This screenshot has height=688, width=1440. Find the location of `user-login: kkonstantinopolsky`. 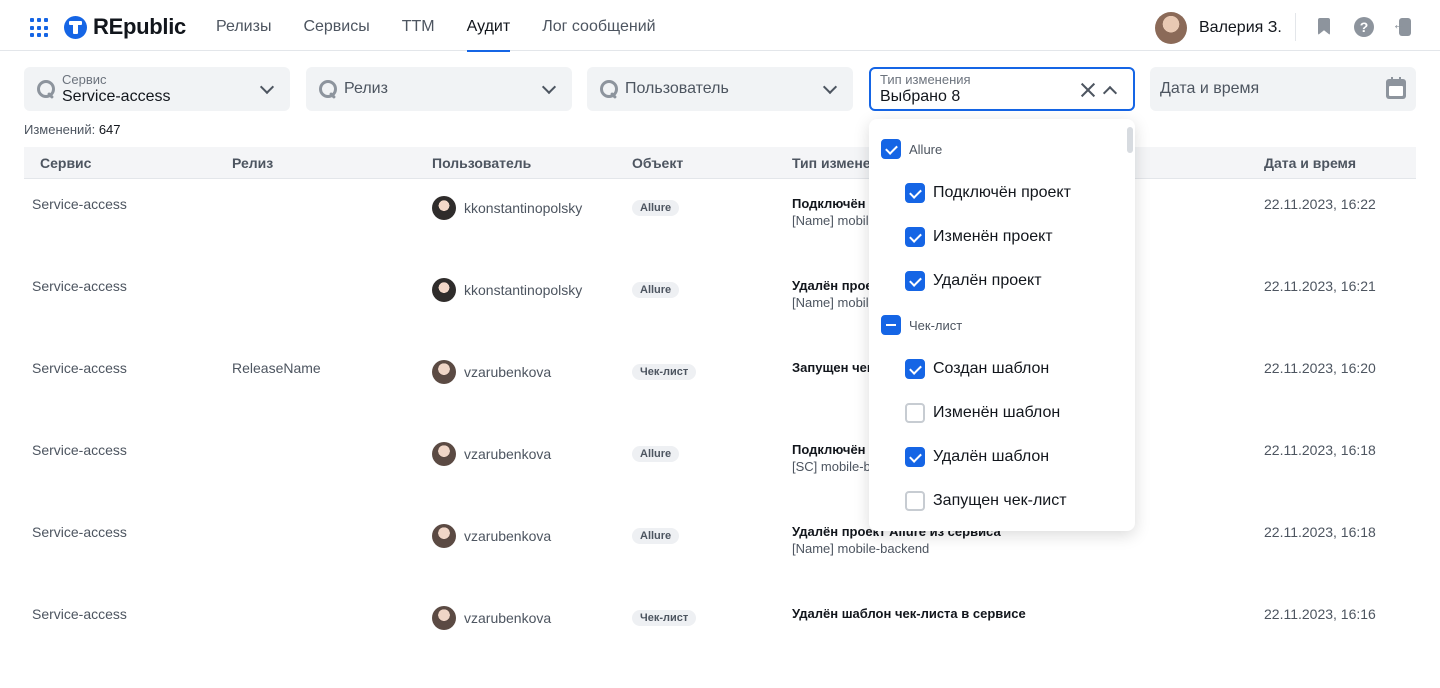

user-login: kkonstantinopolsky is located at coordinates (523, 290).